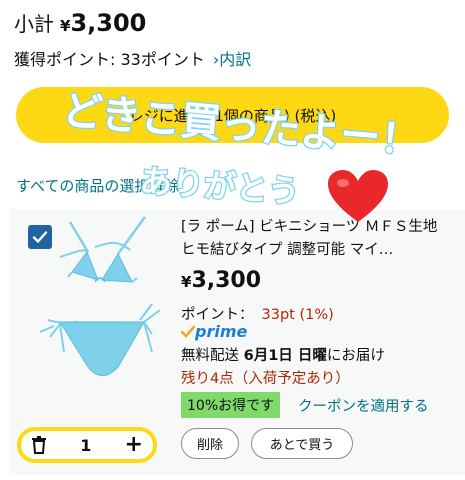  I want to click on item-price: ¥ 3,300, so click(221, 280).